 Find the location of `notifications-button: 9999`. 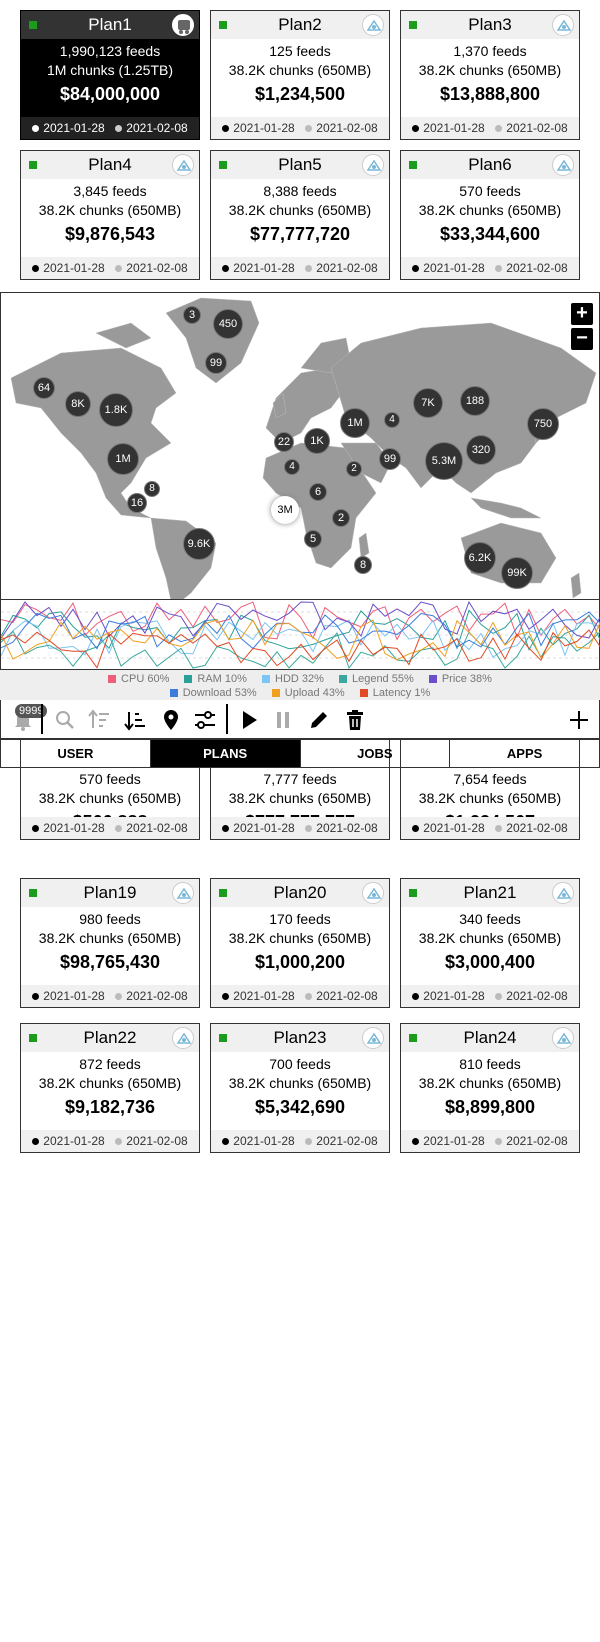

notifications-button: 9999 is located at coordinates (29, 718).